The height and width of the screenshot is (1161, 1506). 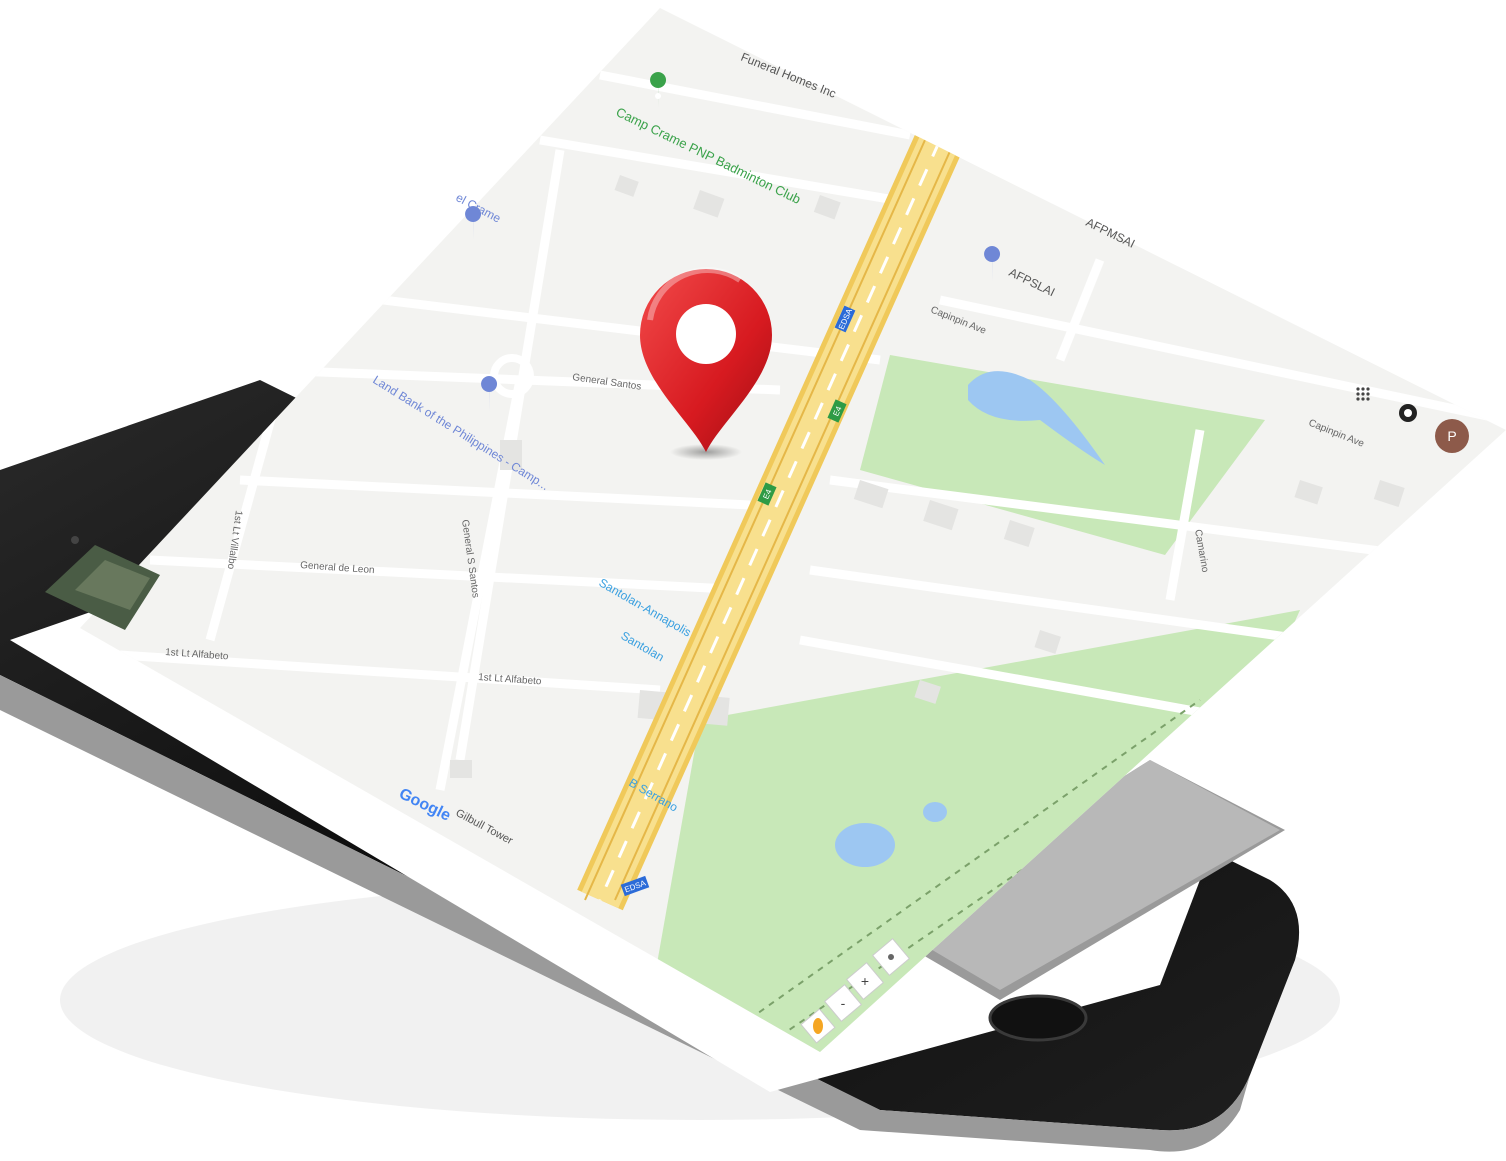 I want to click on camera-dot, so click(x=75, y=540).